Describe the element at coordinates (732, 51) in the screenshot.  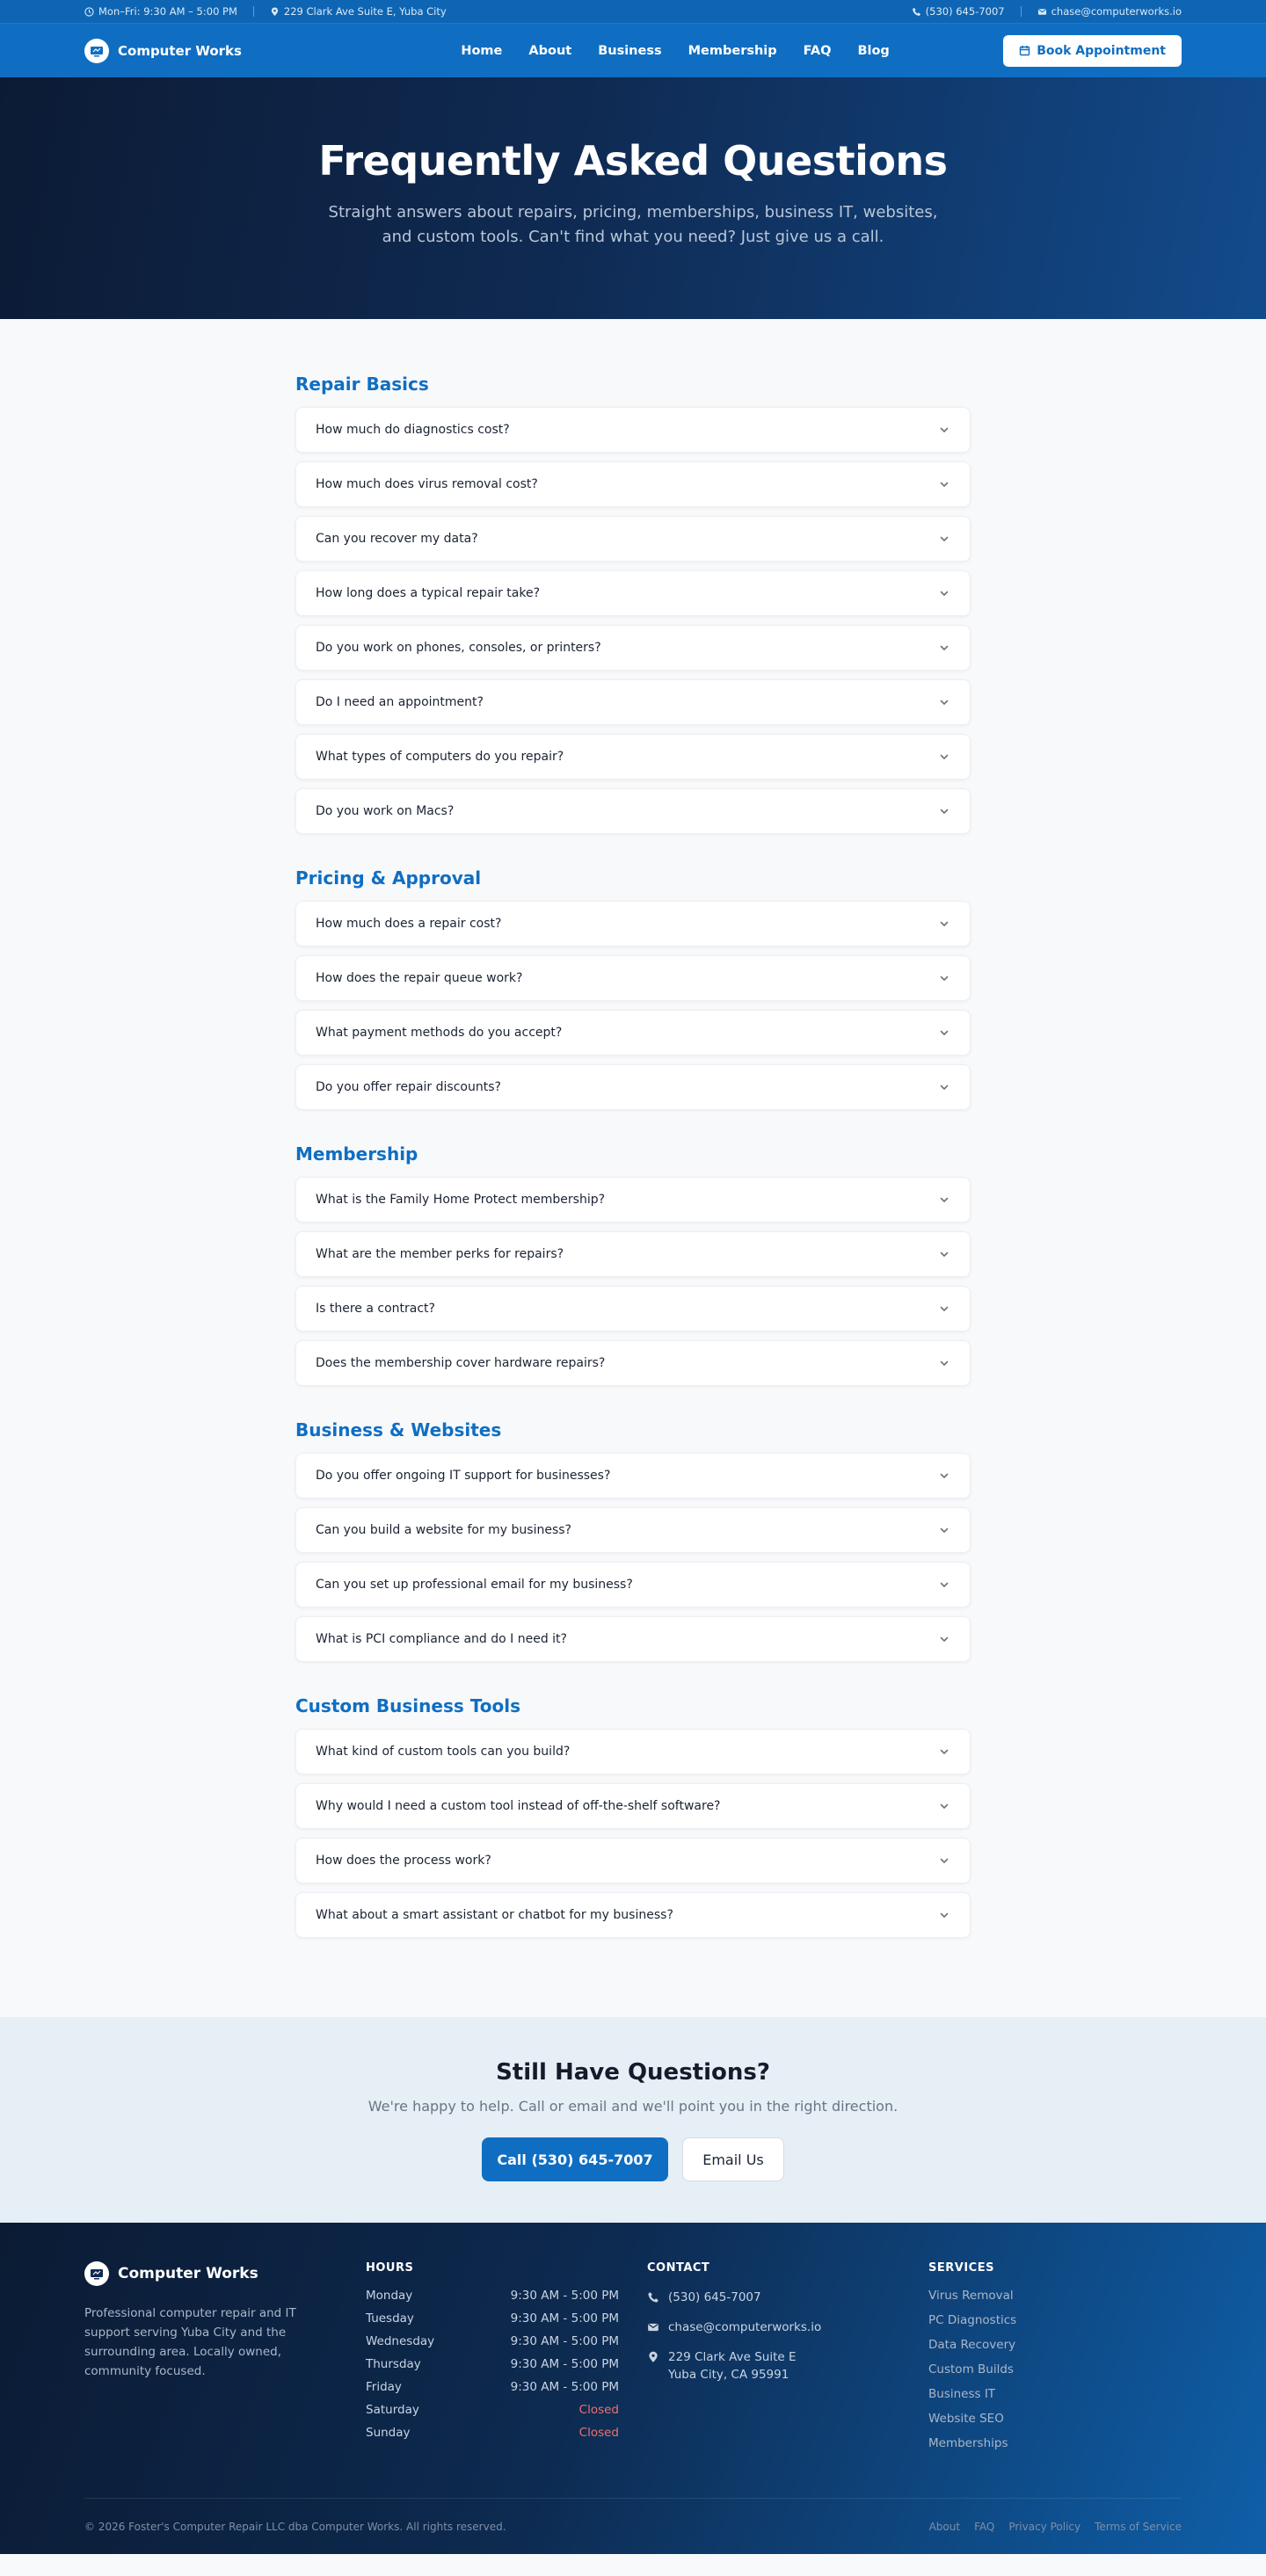
I see `nav-link-membership: Membership` at that location.